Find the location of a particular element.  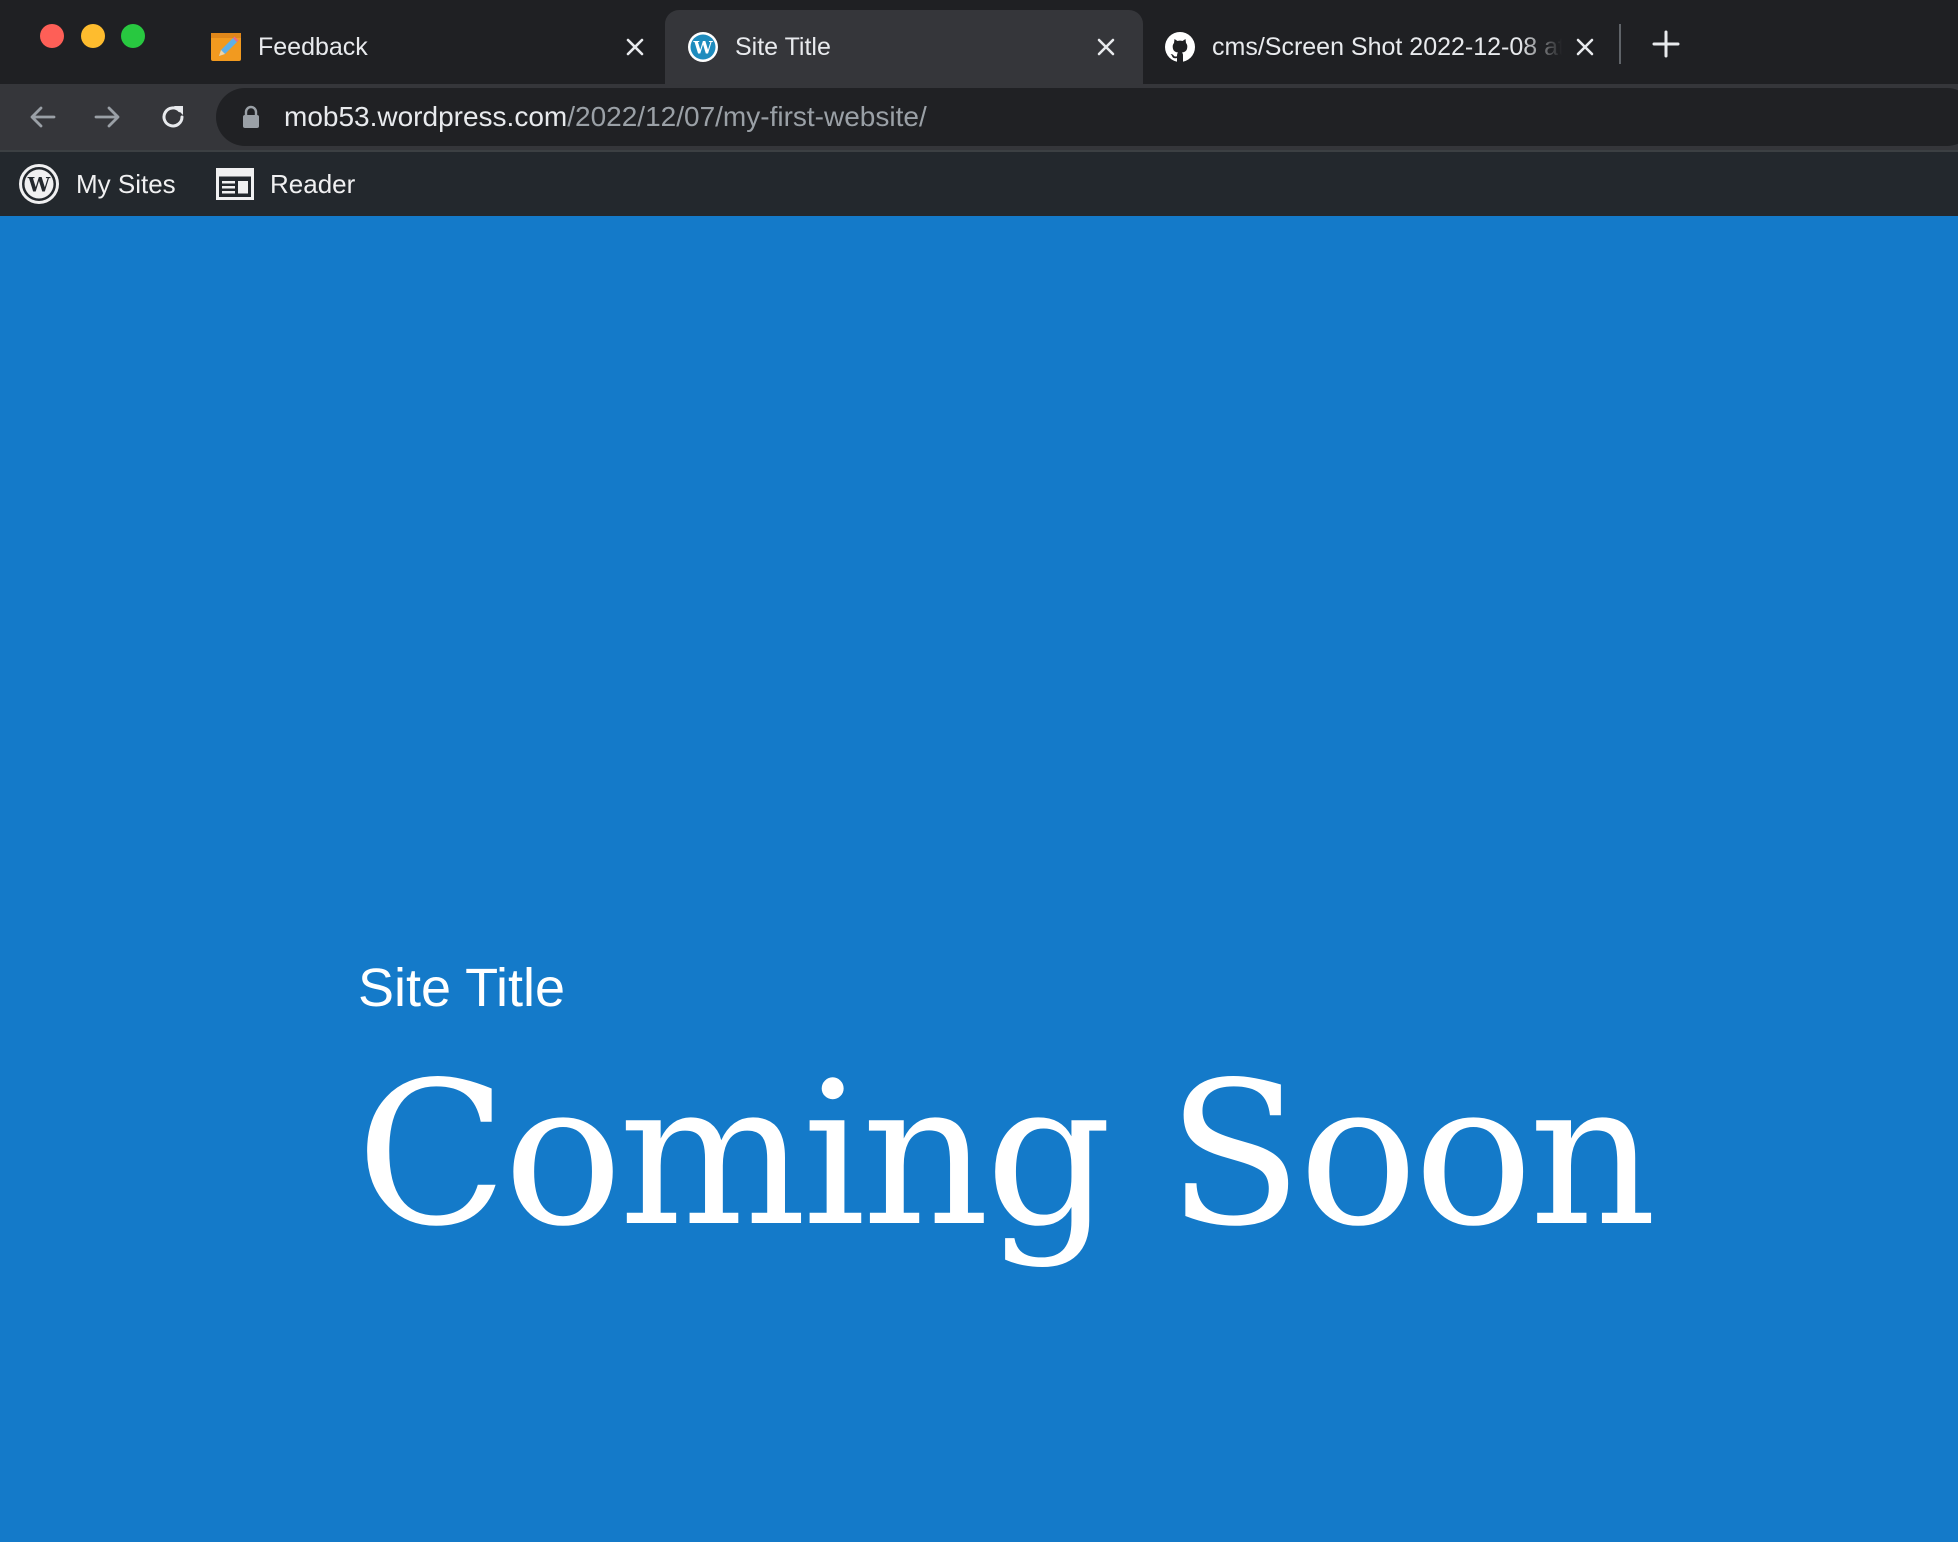

tab-github-screenshot: cms/Screen Shot 2022-12-08 at is located at coordinates (1378, 47).